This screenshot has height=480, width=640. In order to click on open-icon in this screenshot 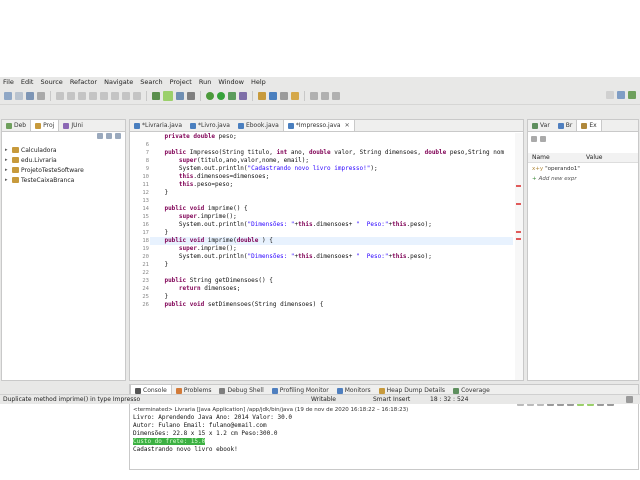, I will do `click(19, 95)`.